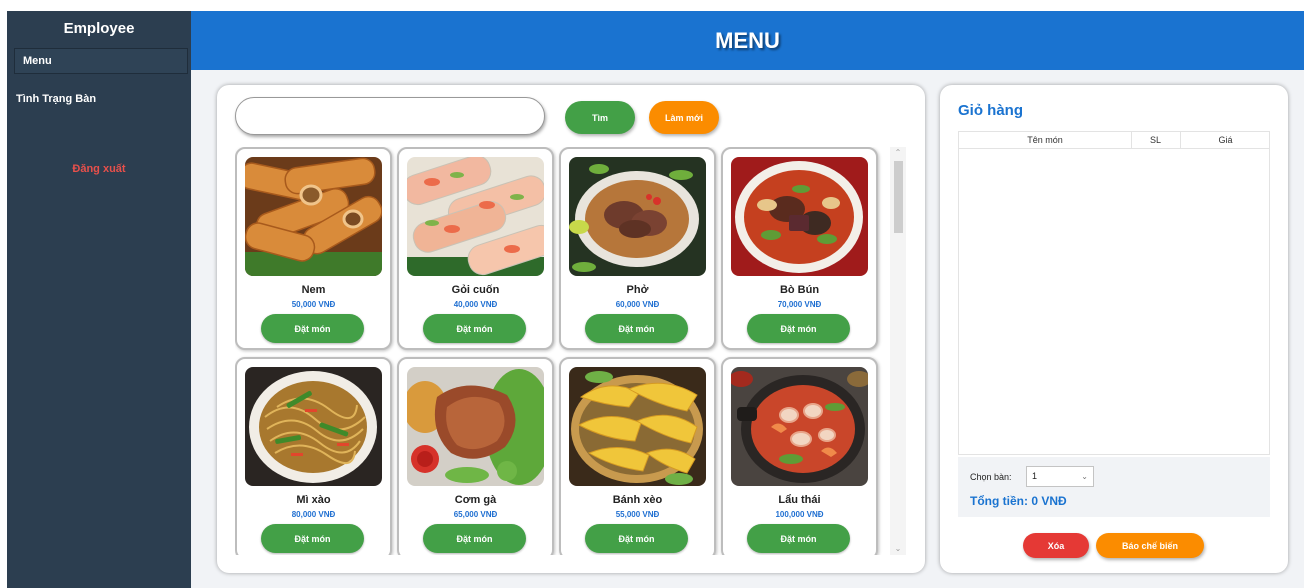 The width and height of the screenshot is (1304, 588). I want to click on table-select-label: Chọn bàn:, so click(991, 477).